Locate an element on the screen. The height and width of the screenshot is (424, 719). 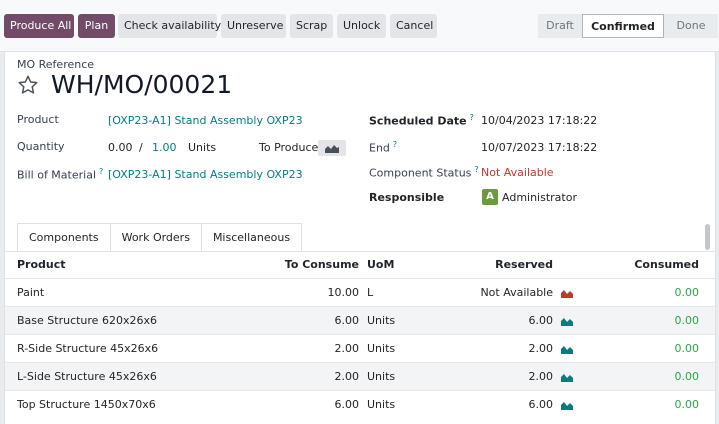
col-consumed: Consumed is located at coordinates (666, 264).